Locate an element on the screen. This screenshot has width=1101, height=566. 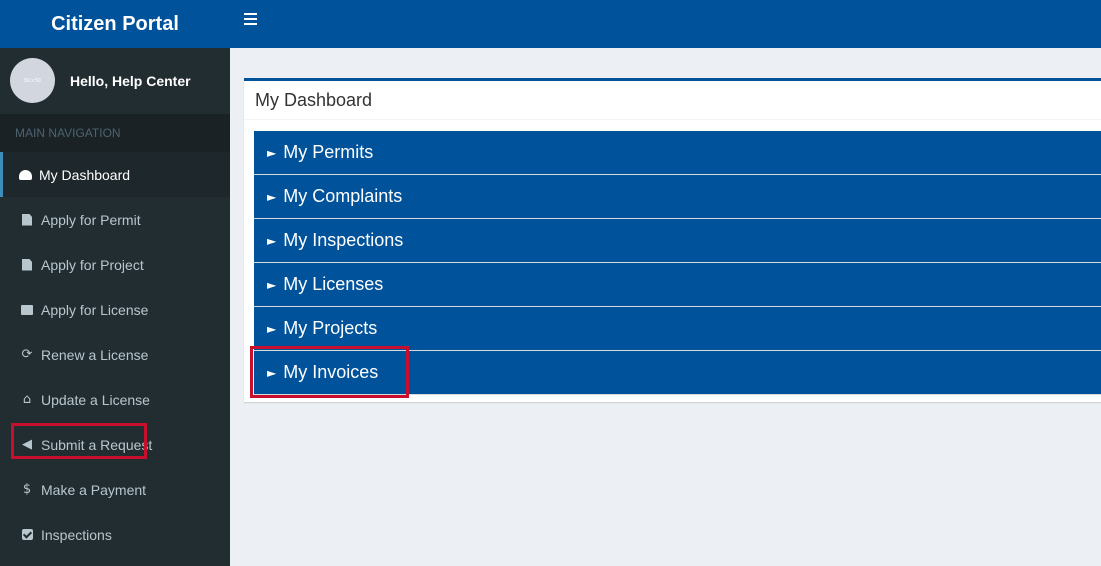
app-logo: Citizen Portal is located at coordinates (115, 24).